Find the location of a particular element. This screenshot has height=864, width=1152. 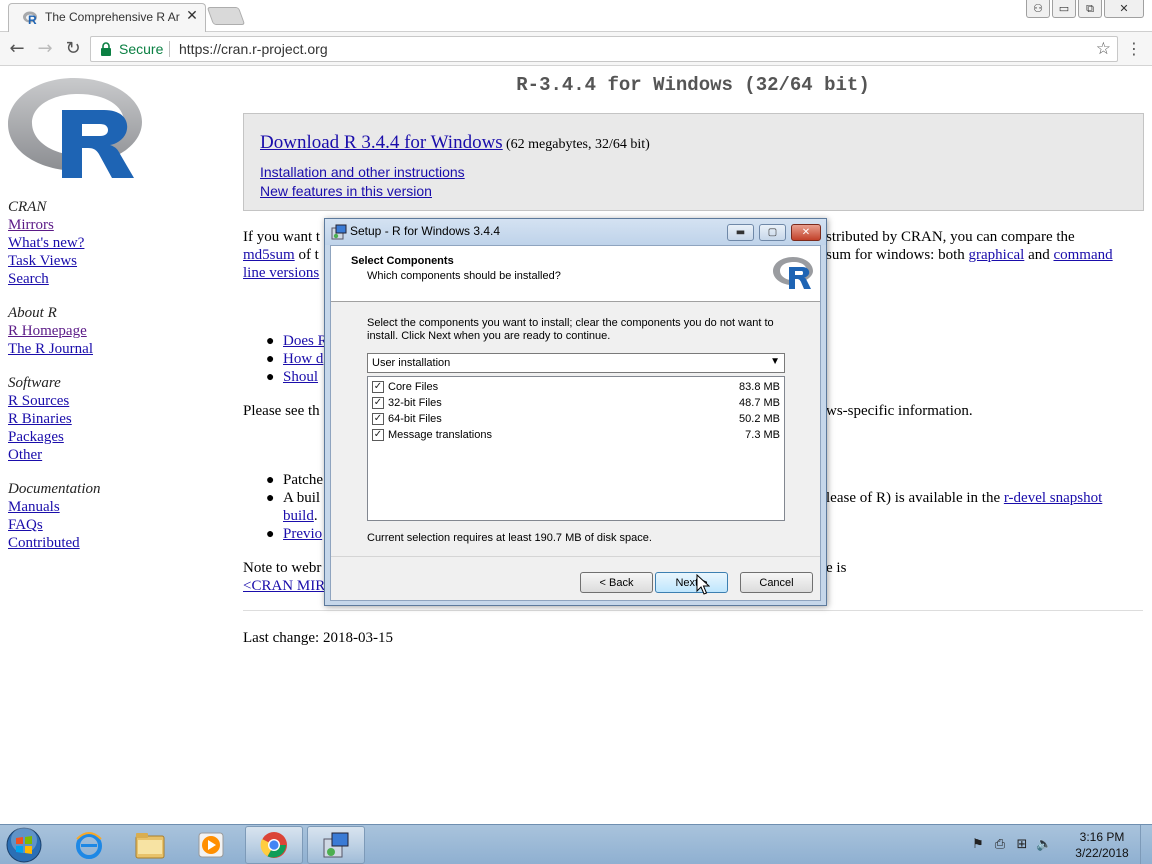

component-row: ✓ Core Files 83.8 MB is located at coordinates (576, 387).